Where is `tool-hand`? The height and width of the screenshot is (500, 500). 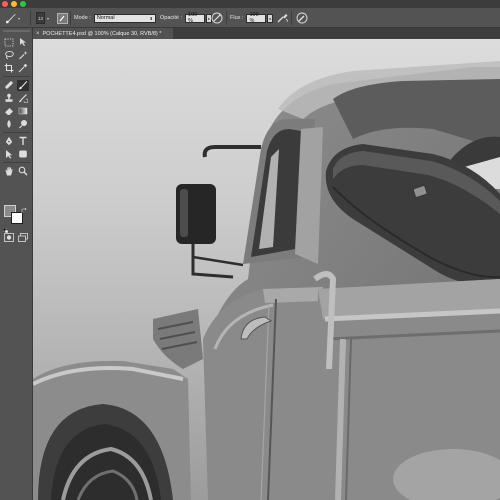
tool-hand is located at coordinates (9, 171).